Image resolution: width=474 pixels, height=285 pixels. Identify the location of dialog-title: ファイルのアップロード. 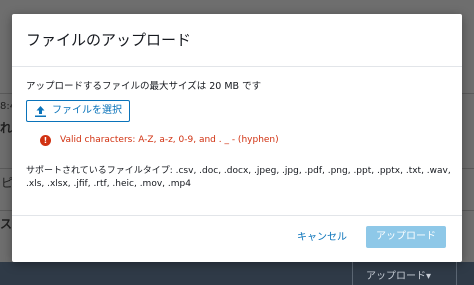
(109, 40).